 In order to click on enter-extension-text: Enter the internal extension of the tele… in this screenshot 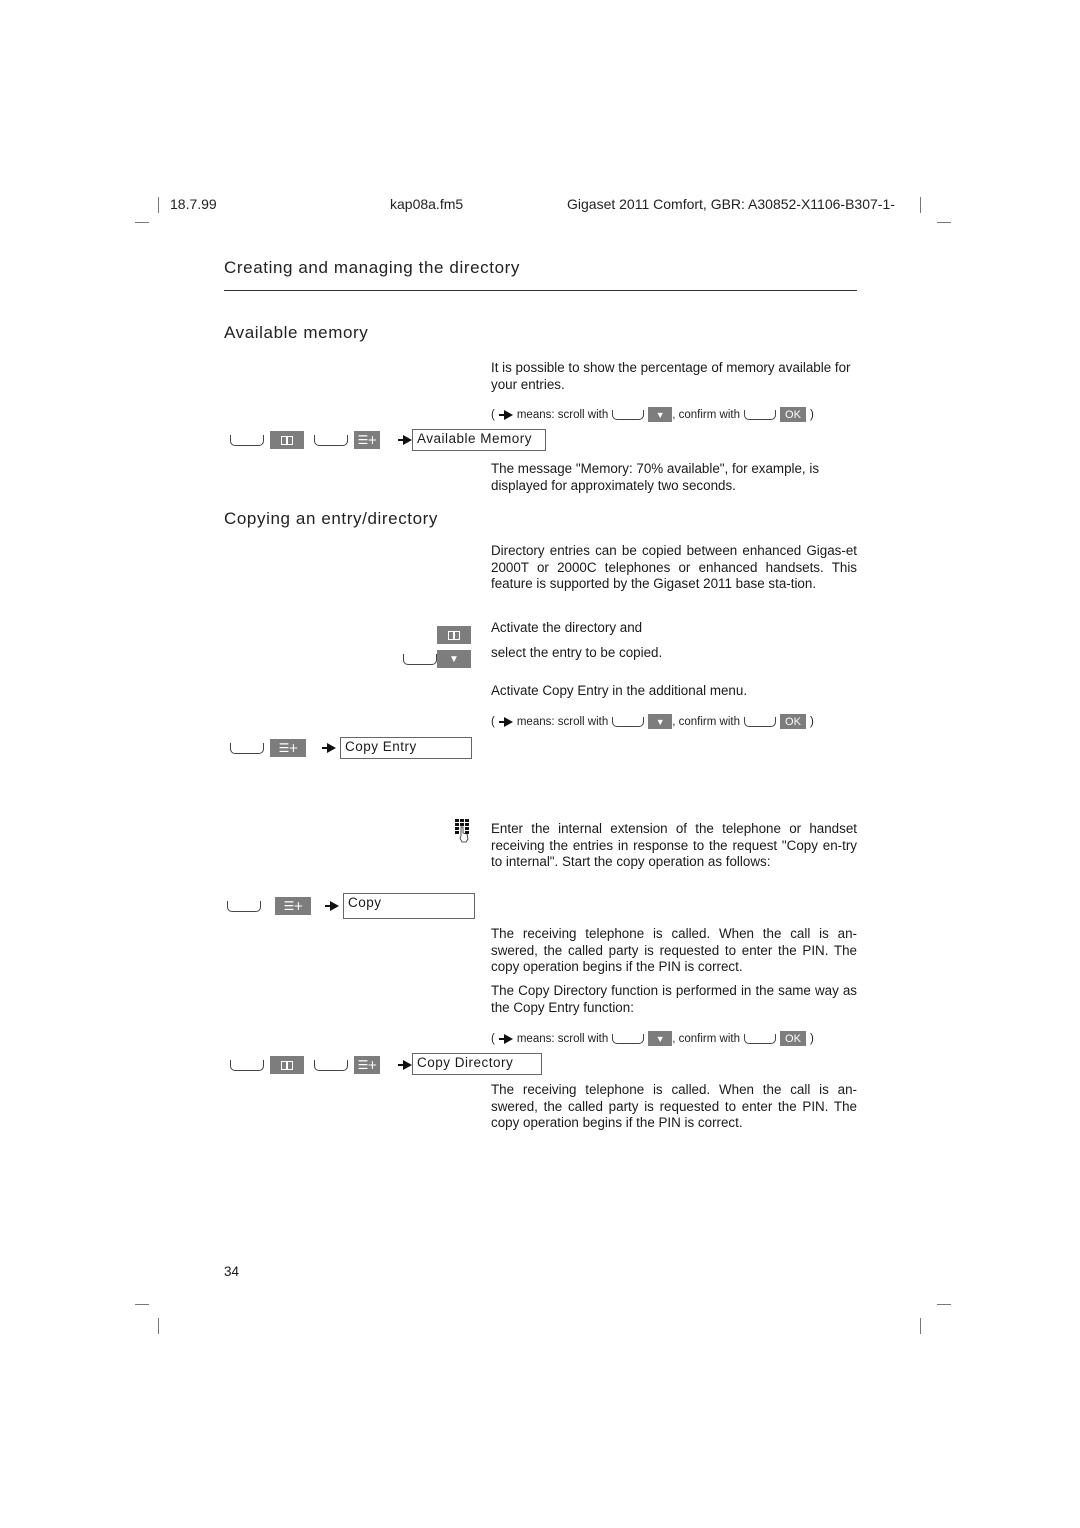, I will do `click(674, 845)`.